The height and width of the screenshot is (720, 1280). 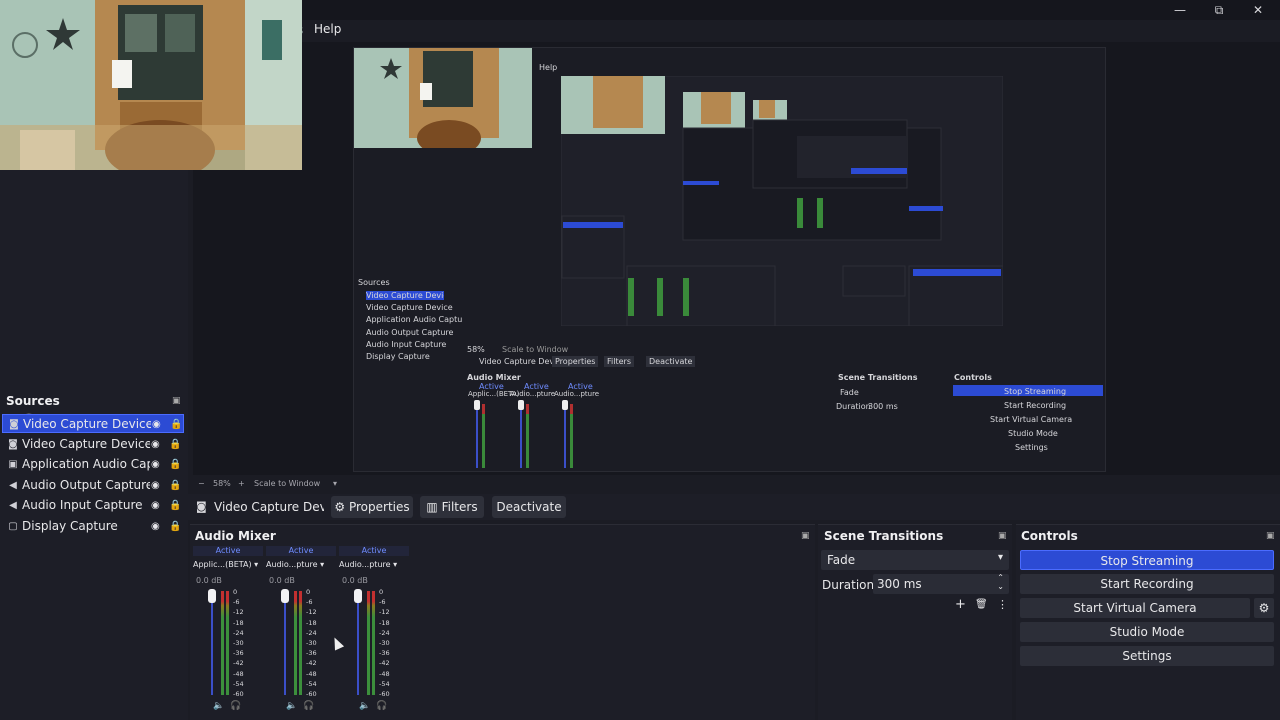 What do you see at coordinates (452, 507) in the screenshot?
I see `filters-button: ▥ Filters` at bounding box center [452, 507].